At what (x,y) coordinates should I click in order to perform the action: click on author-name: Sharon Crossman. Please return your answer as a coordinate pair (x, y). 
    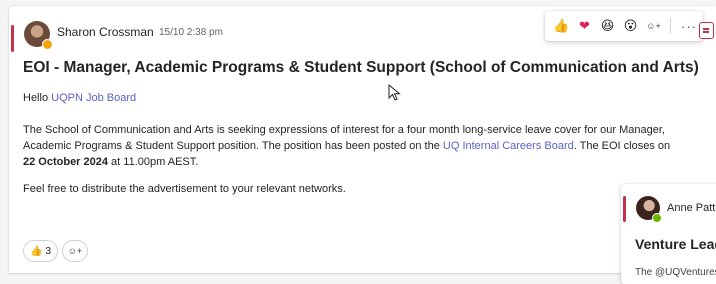
    Looking at the image, I should click on (105, 32).